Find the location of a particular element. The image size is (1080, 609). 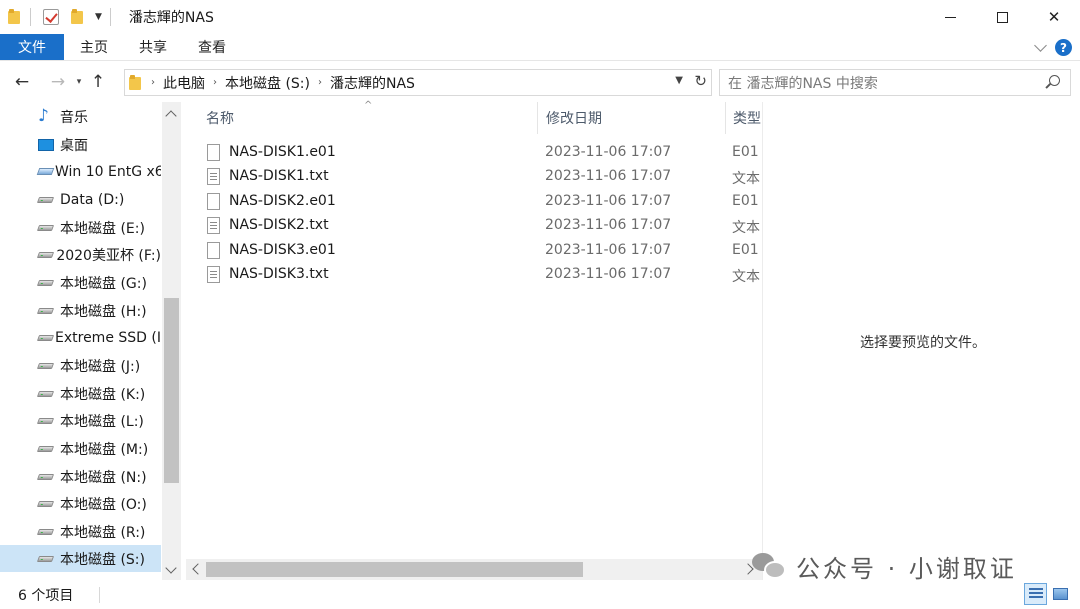

sidebar-scrollbar is located at coordinates (171, 341).